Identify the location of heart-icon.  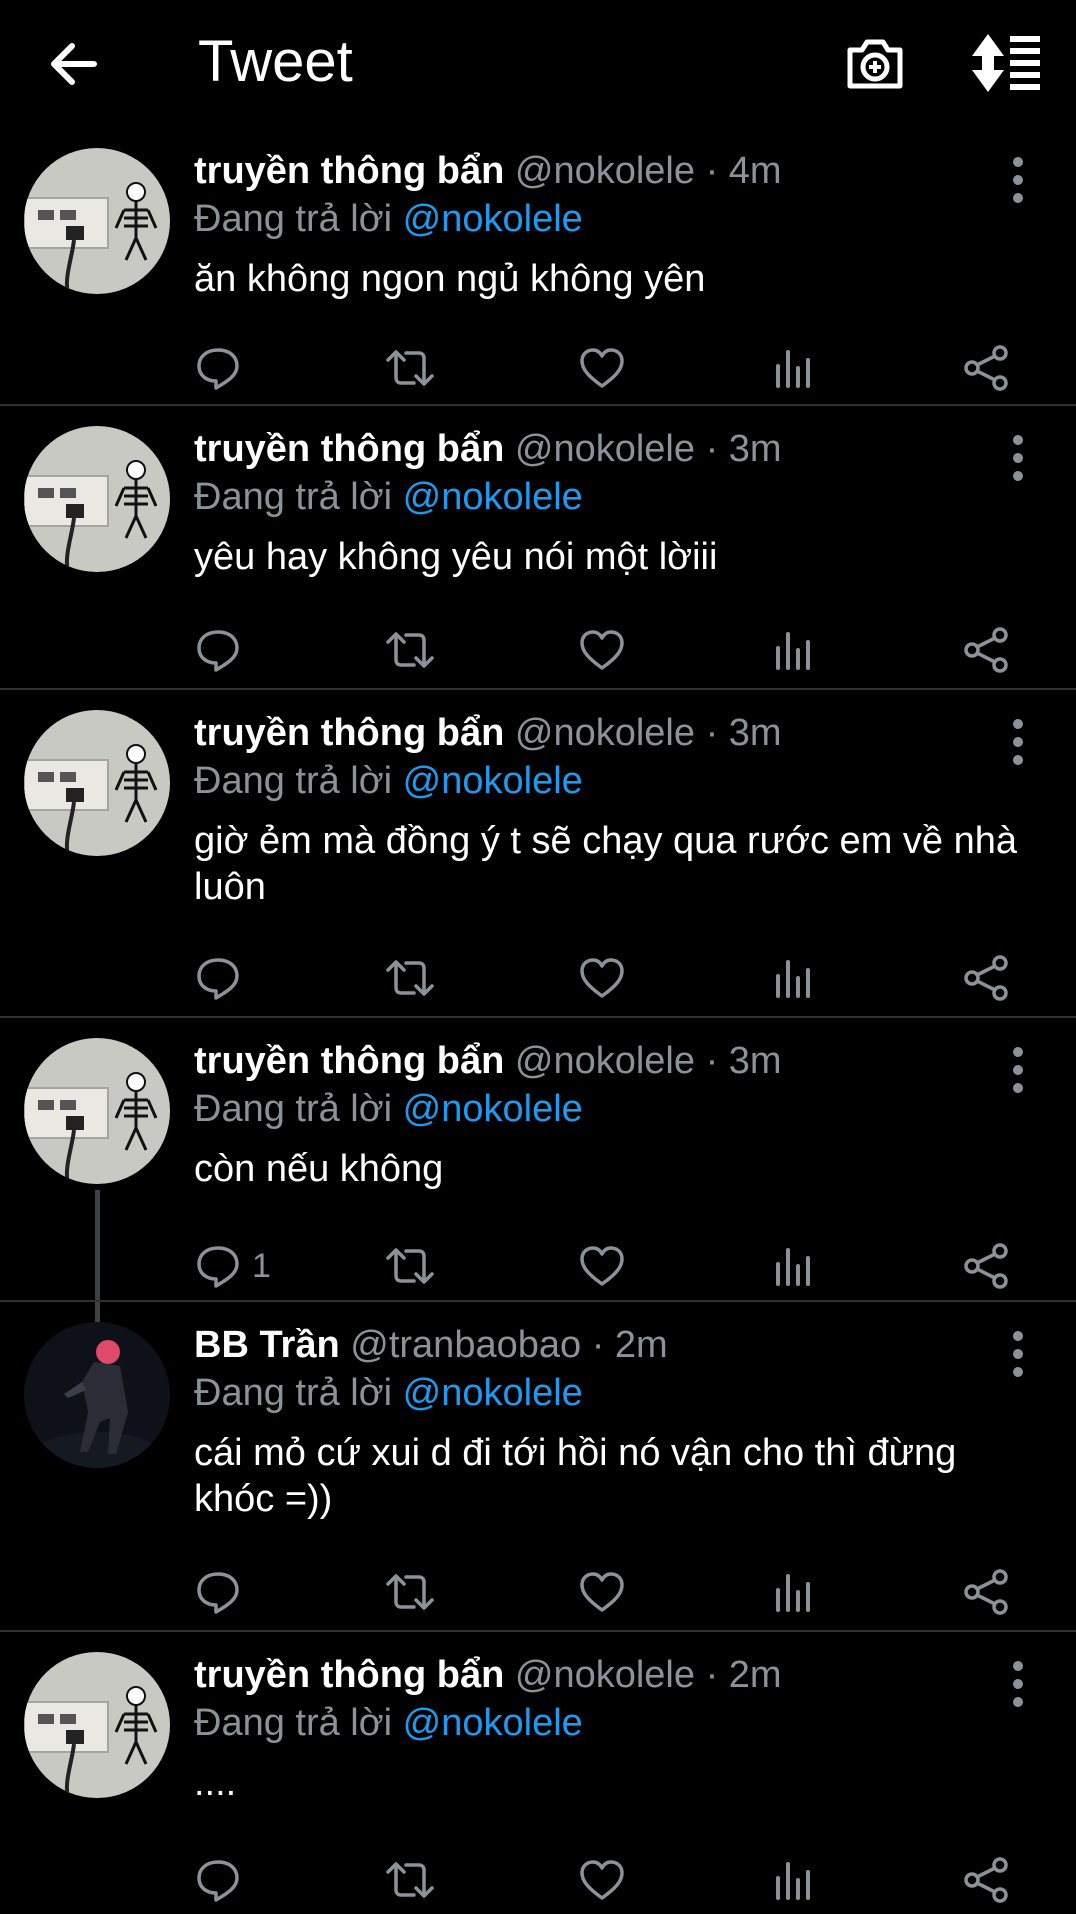
(602, 1592).